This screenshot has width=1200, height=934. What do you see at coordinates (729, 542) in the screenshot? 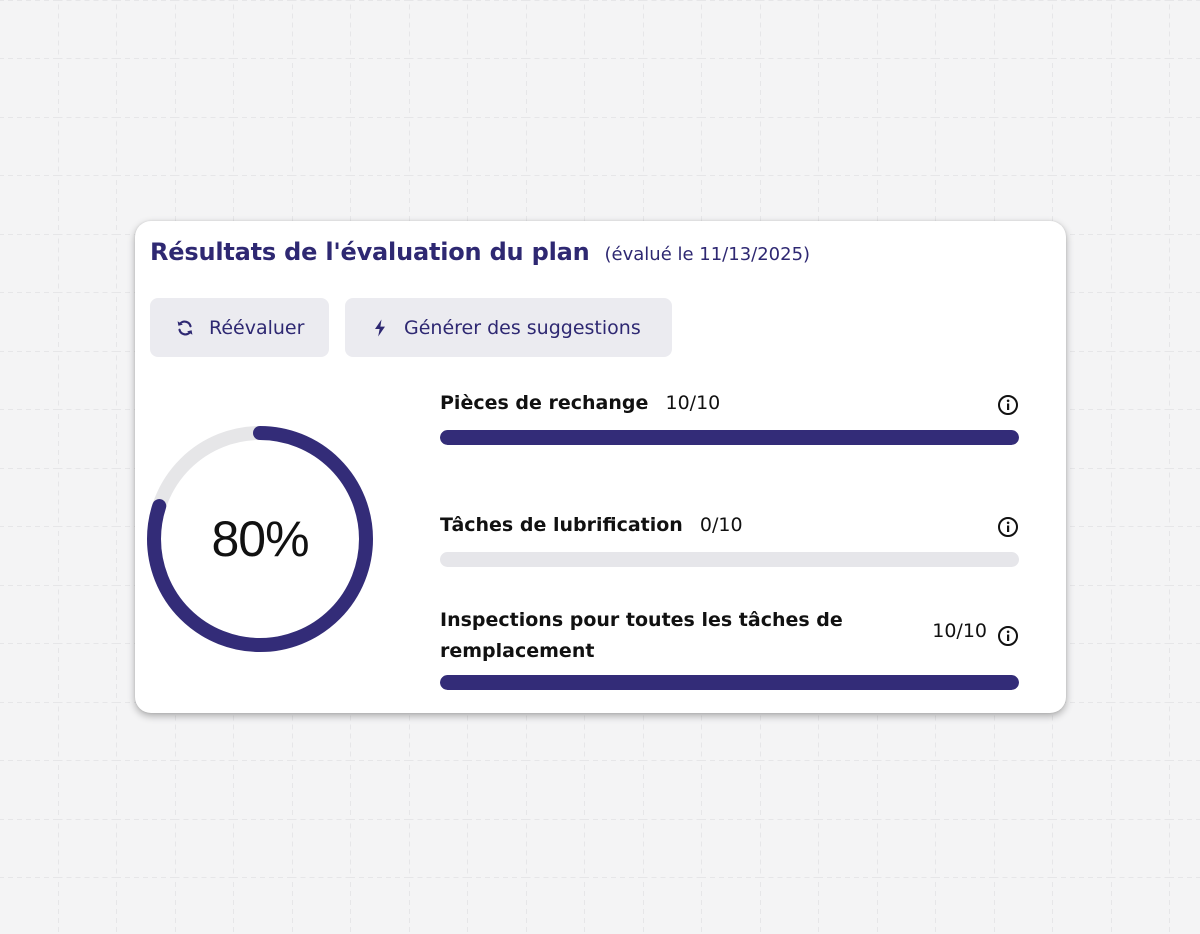
I see `metric-lubrication-tasks: Tâches de lubrification 0/10` at bounding box center [729, 542].